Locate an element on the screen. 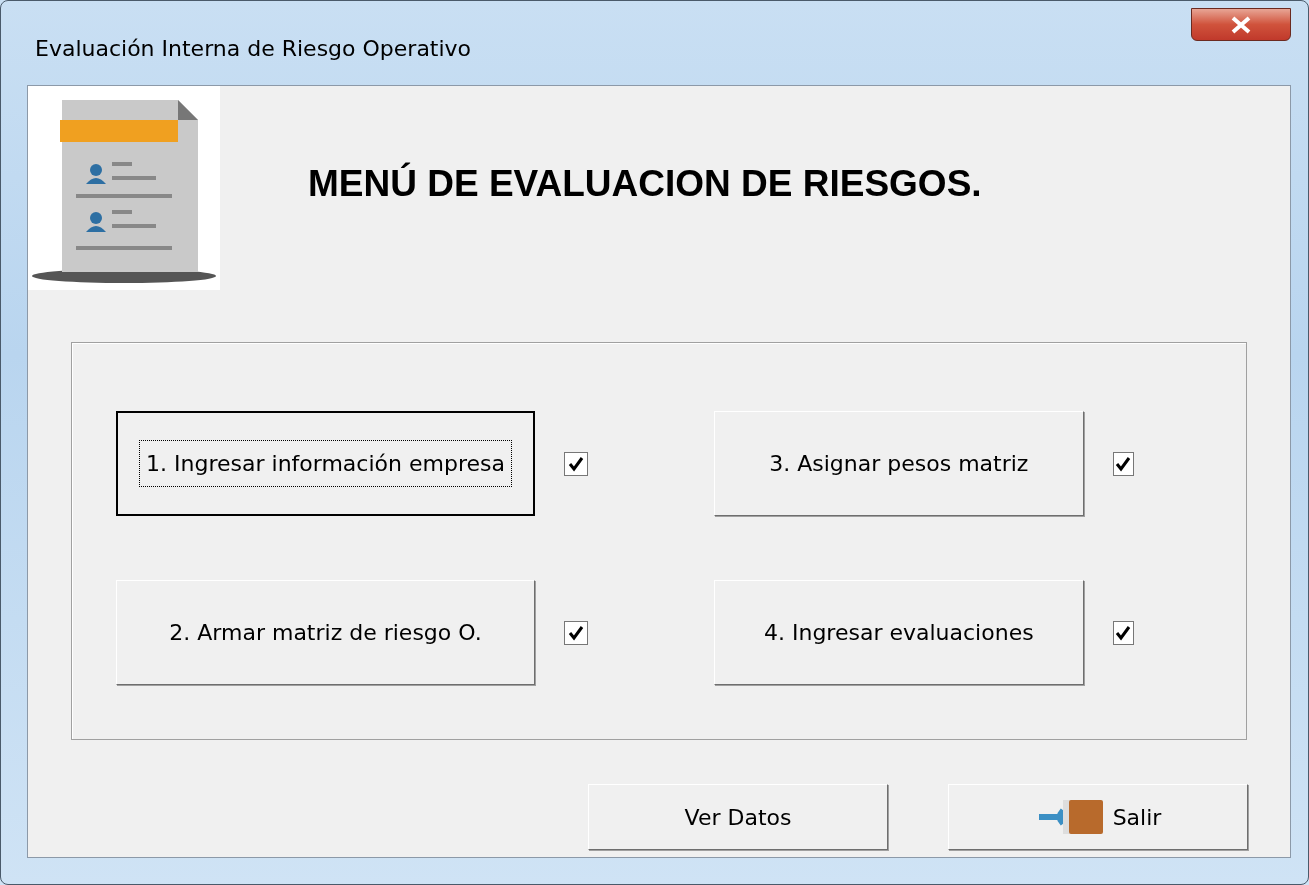 The image size is (1309, 885). window-title: Evaluación Interna de Riesgo Operativo is located at coordinates (253, 49).